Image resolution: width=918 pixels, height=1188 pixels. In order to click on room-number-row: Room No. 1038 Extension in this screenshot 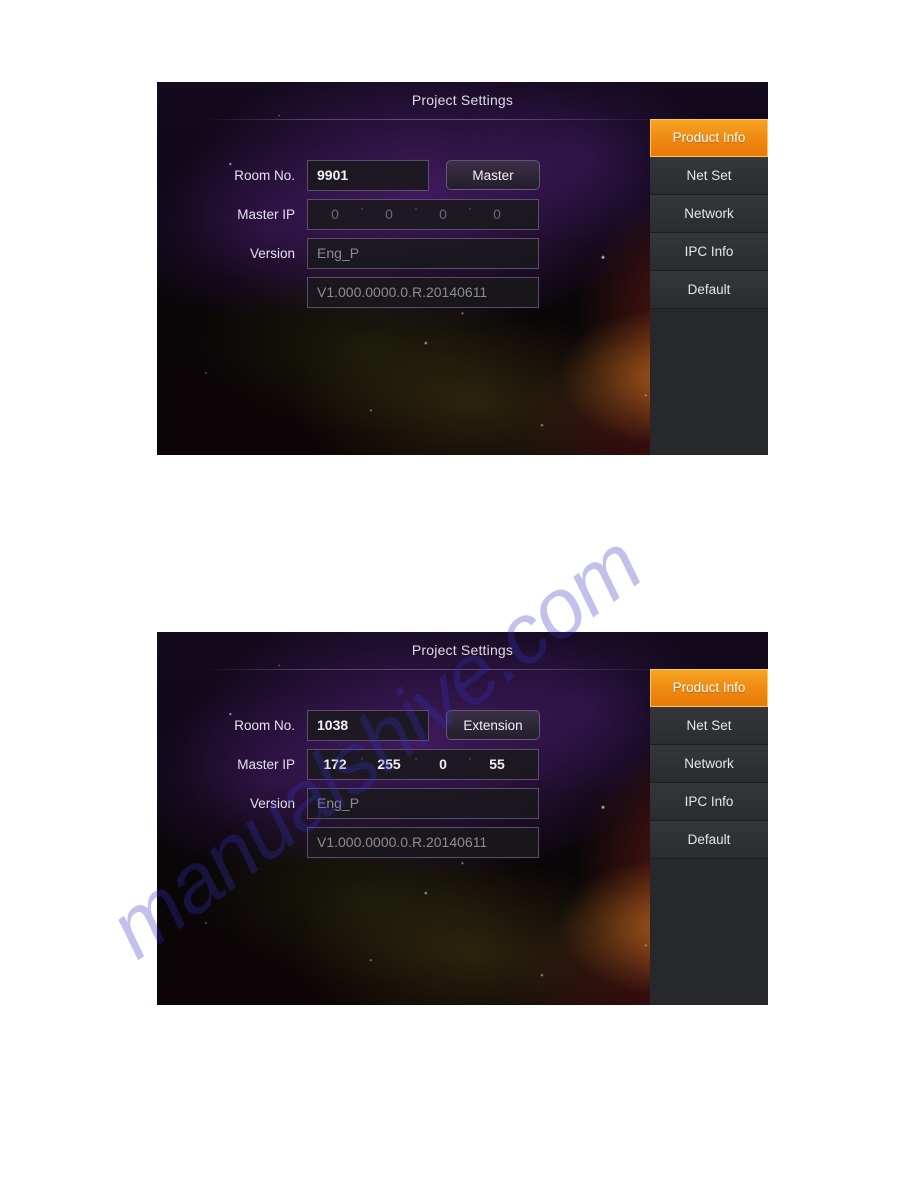, I will do `click(405, 725)`.